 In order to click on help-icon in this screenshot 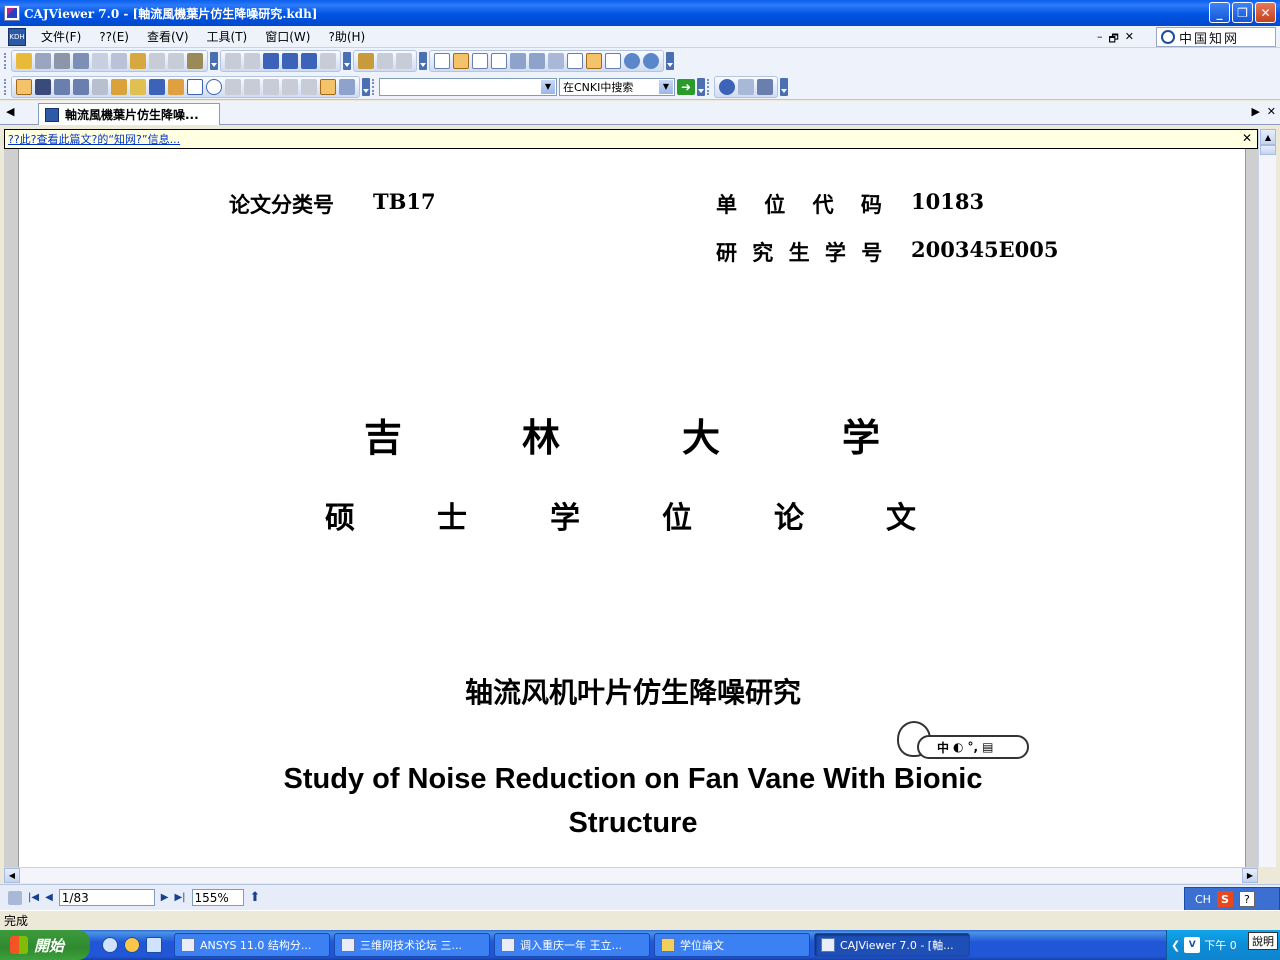, I will do `click(727, 86)`.